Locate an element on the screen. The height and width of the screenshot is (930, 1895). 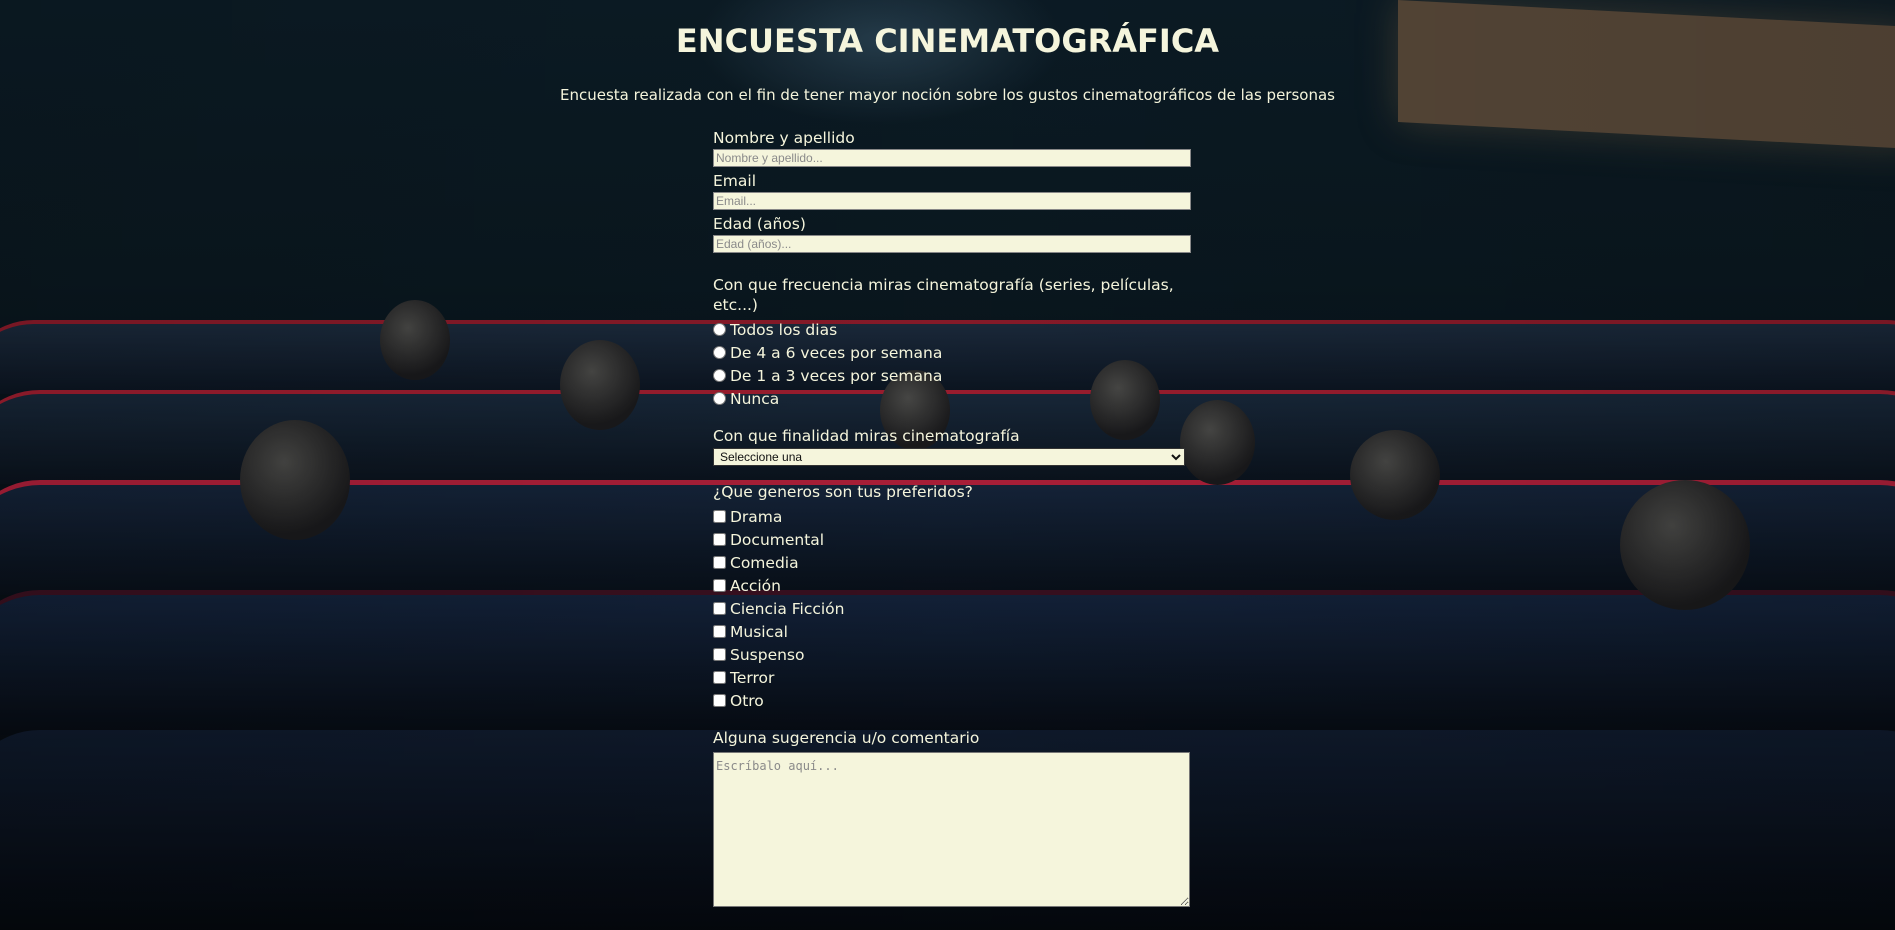
genre-option: Ciencia Ficción is located at coordinates (953, 608).